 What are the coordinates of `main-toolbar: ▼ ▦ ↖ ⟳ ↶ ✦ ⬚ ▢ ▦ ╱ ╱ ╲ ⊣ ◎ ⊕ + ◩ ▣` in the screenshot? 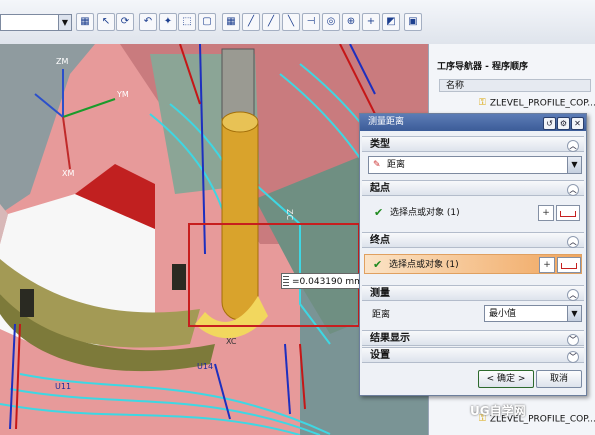 It's located at (297, 22).